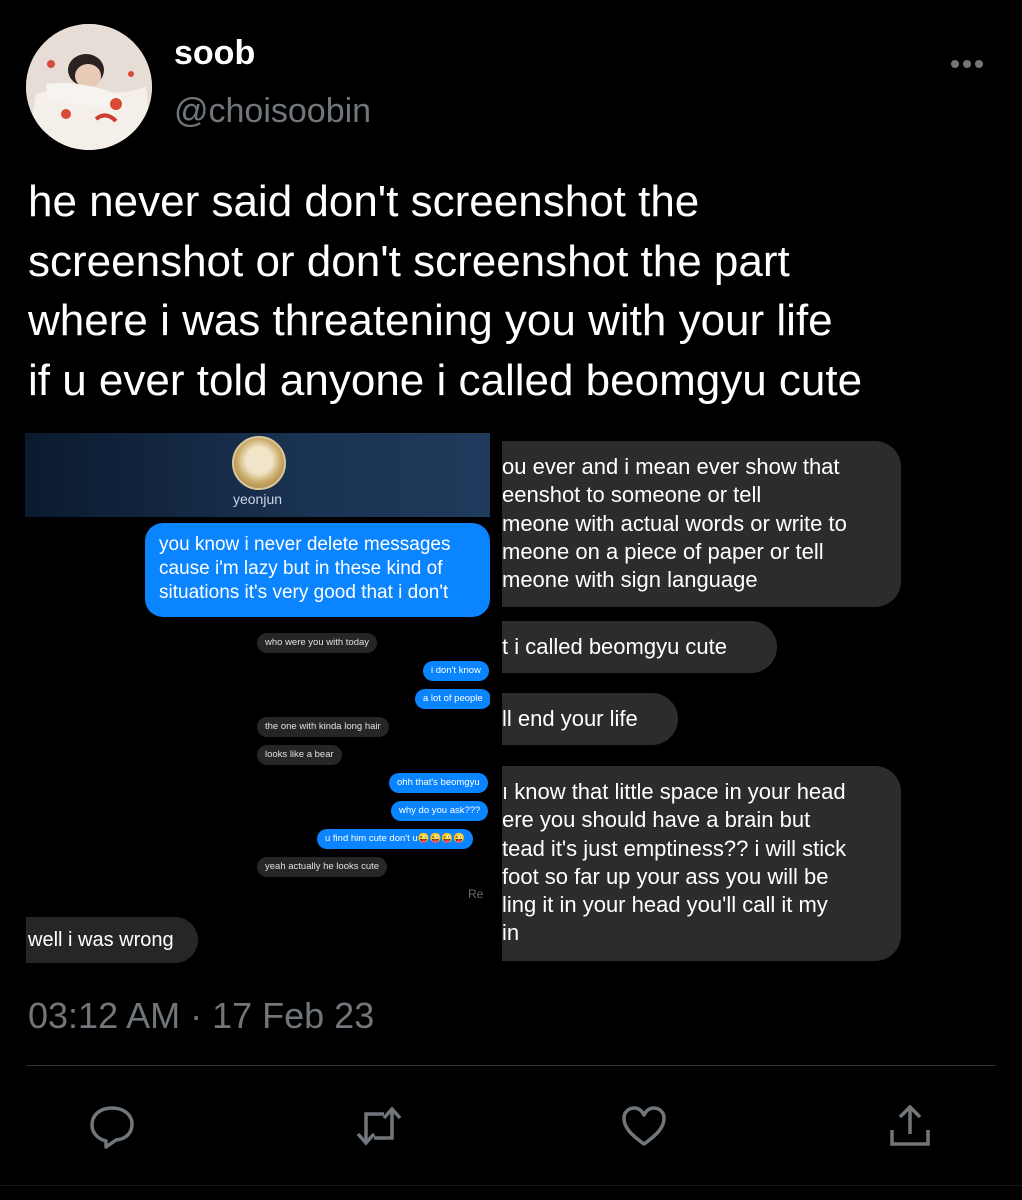 The height and width of the screenshot is (1200, 1022). What do you see at coordinates (511, 1065) in the screenshot?
I see `divider` at bounding box center [511, 1065].